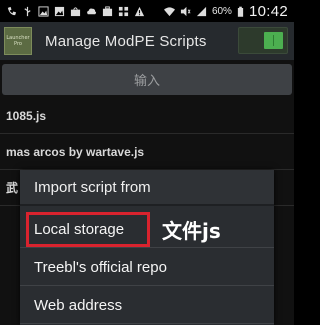 The width and height of the screenshot is (320, 325). What do you see at coordinates (123, 11) in the screenshot?
I see `grid-icon` at bounding box center [123, 11].